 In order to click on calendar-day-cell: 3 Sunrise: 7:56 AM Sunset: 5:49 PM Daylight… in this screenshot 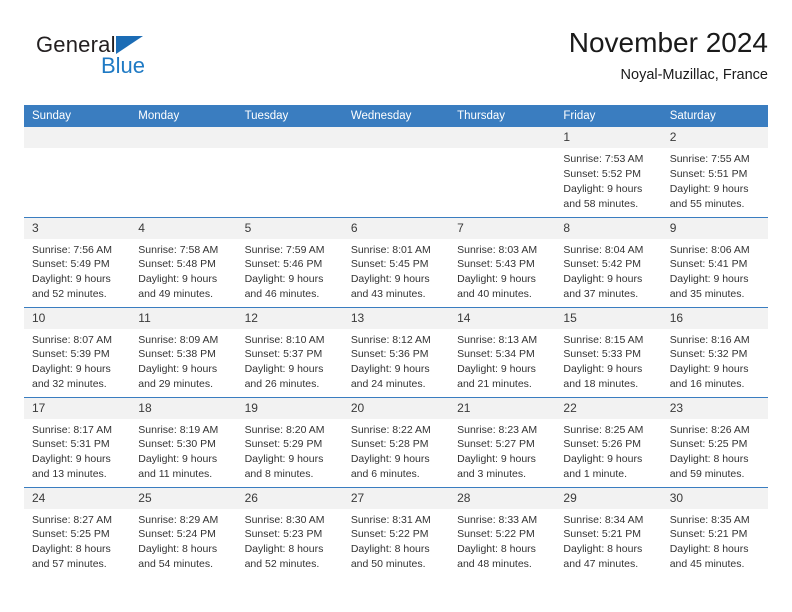, I will do `click(77, 261)`.